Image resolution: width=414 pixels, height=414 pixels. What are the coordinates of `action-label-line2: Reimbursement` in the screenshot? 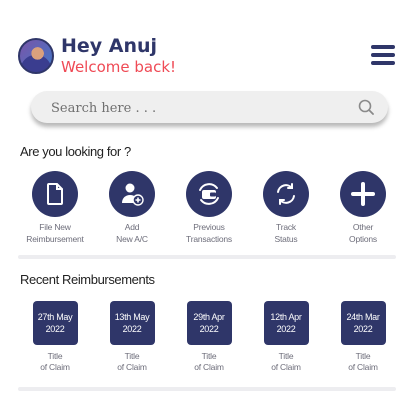 It's located at (55, 239).